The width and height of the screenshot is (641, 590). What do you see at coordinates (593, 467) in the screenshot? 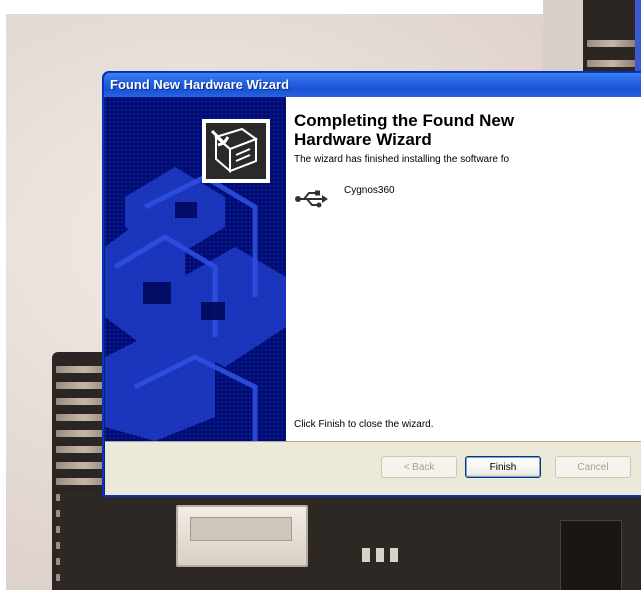
I see `cancel-button: Cancel` at bounding box center [593, 467].